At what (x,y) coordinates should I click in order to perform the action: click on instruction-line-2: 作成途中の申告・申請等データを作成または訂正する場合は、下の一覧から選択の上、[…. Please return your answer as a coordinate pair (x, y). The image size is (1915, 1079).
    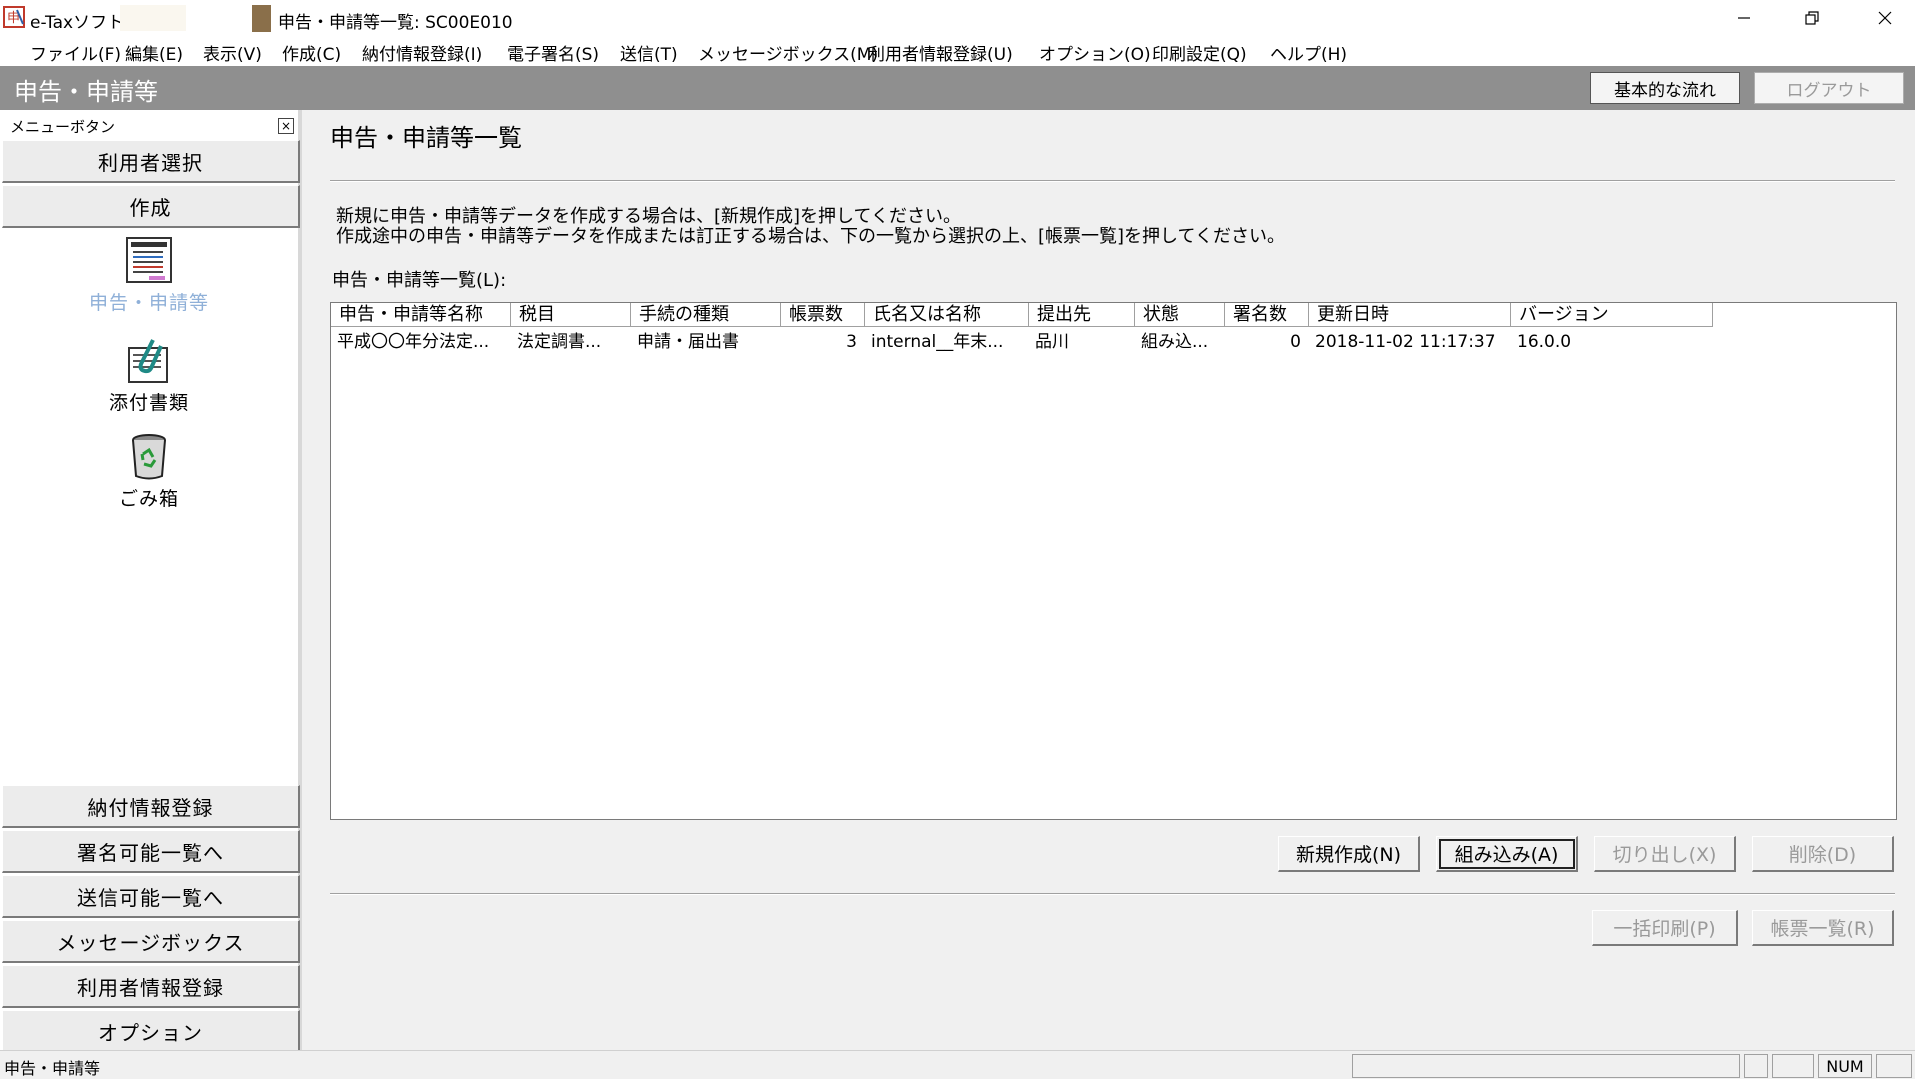
    Looking at the image, I should click on (810, 236).